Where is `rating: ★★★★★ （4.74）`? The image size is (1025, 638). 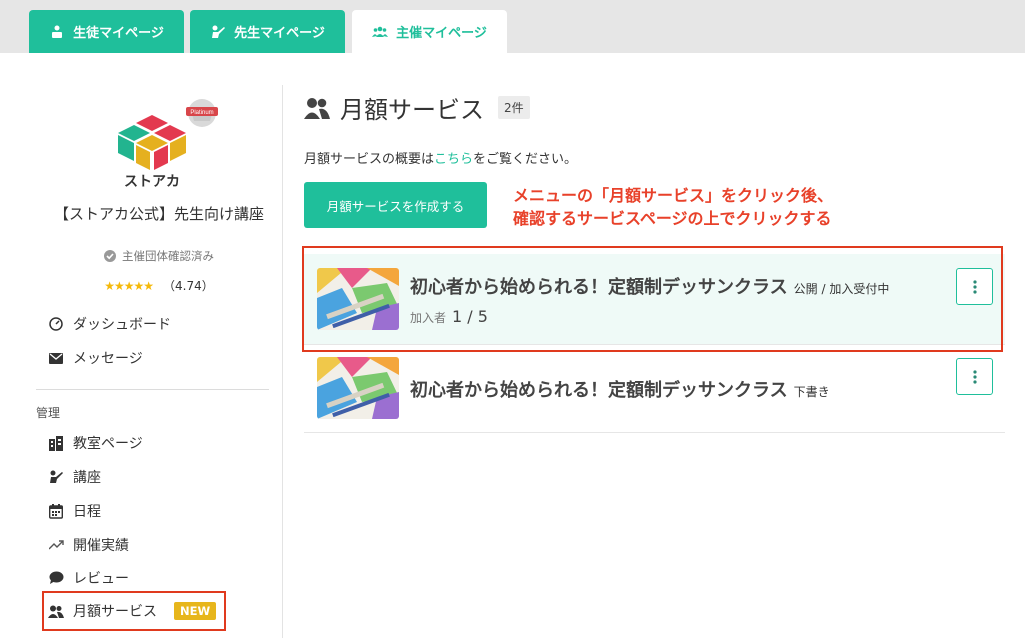 rating: ★★★★★ （4.74） is located at coordinates (159, 285).